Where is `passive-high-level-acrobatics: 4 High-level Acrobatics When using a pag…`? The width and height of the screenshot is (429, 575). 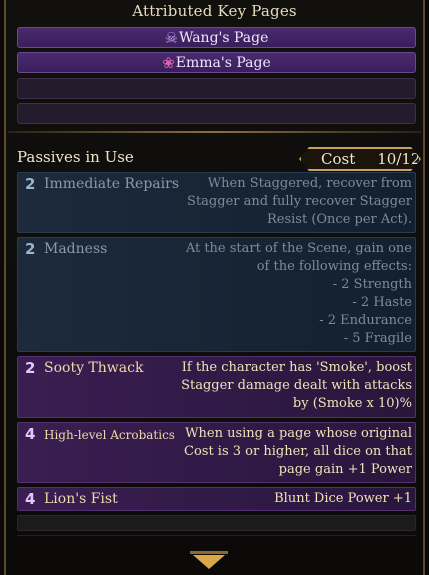 passive-high-level-acrobatics: 4 High-level Acrobatics When using a pag… is located at coordinates (216, 452).